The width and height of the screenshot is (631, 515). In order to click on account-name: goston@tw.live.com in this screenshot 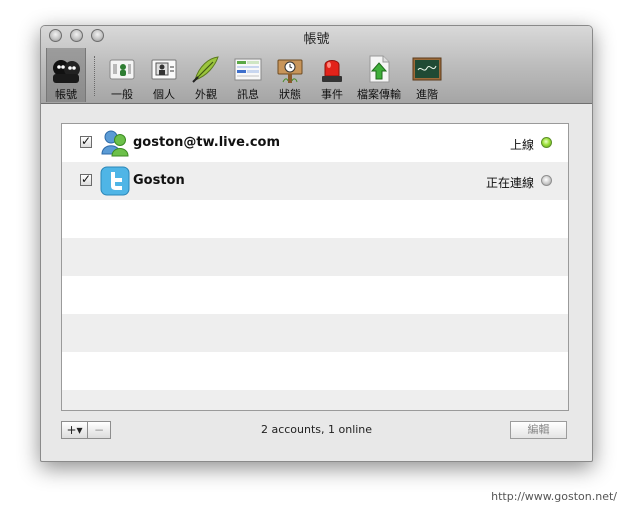, I will do `click(207, 142)`.